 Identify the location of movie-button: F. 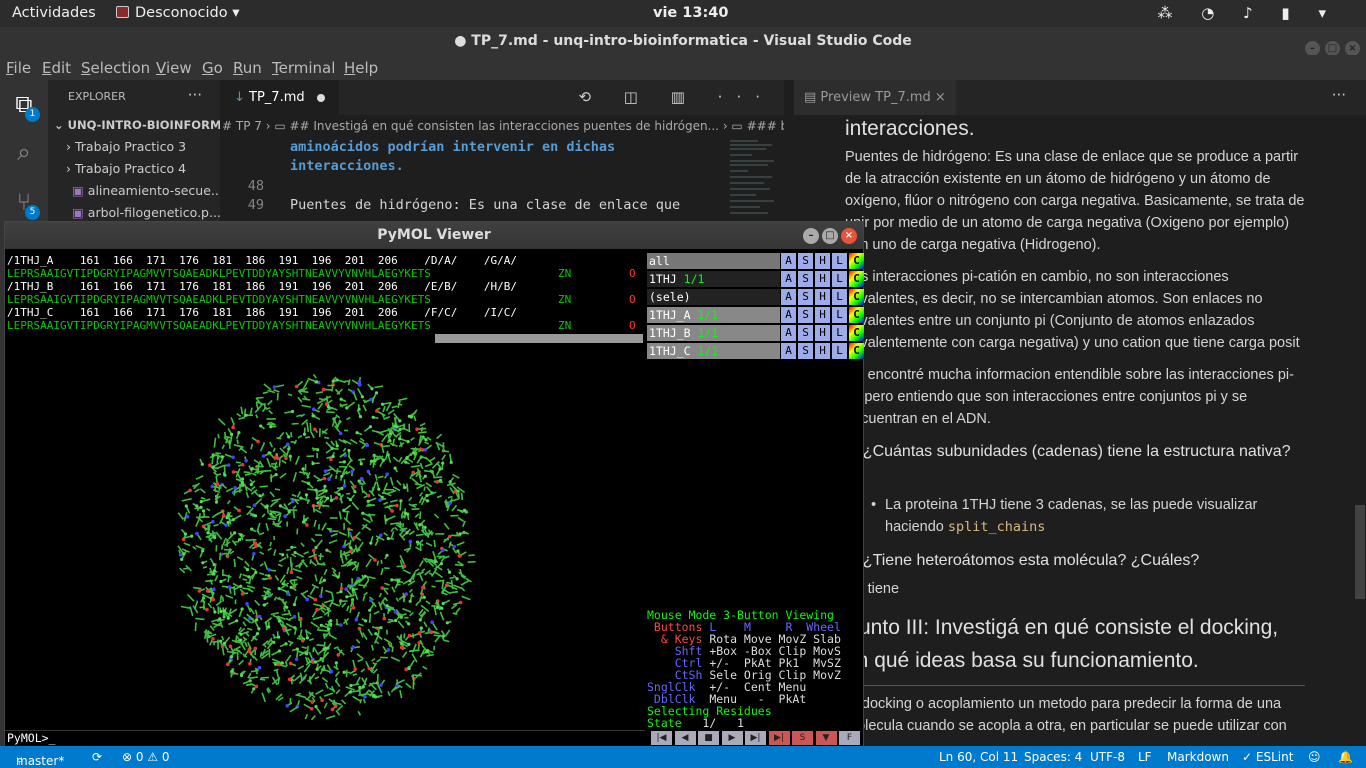
(849, 738).